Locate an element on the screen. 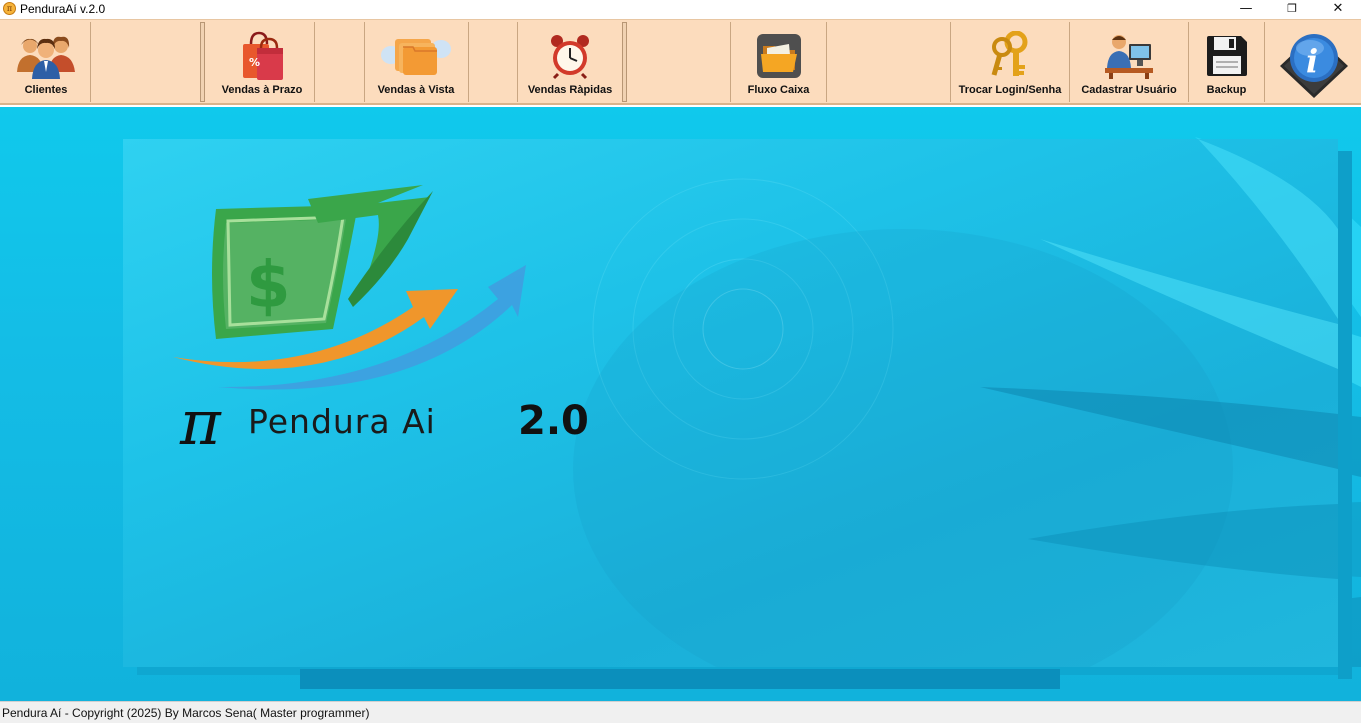  user-computer-icon is located at coordinates (1129, 56).